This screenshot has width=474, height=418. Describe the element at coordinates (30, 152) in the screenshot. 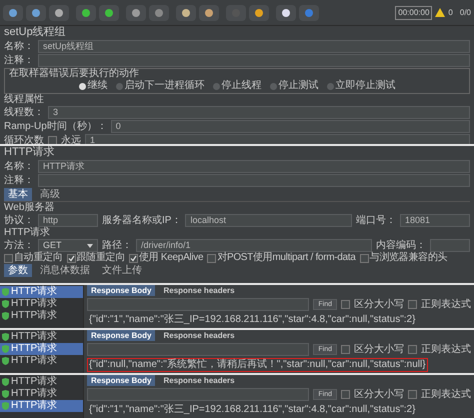

I see `panel-title: HTTP请求` at that location.